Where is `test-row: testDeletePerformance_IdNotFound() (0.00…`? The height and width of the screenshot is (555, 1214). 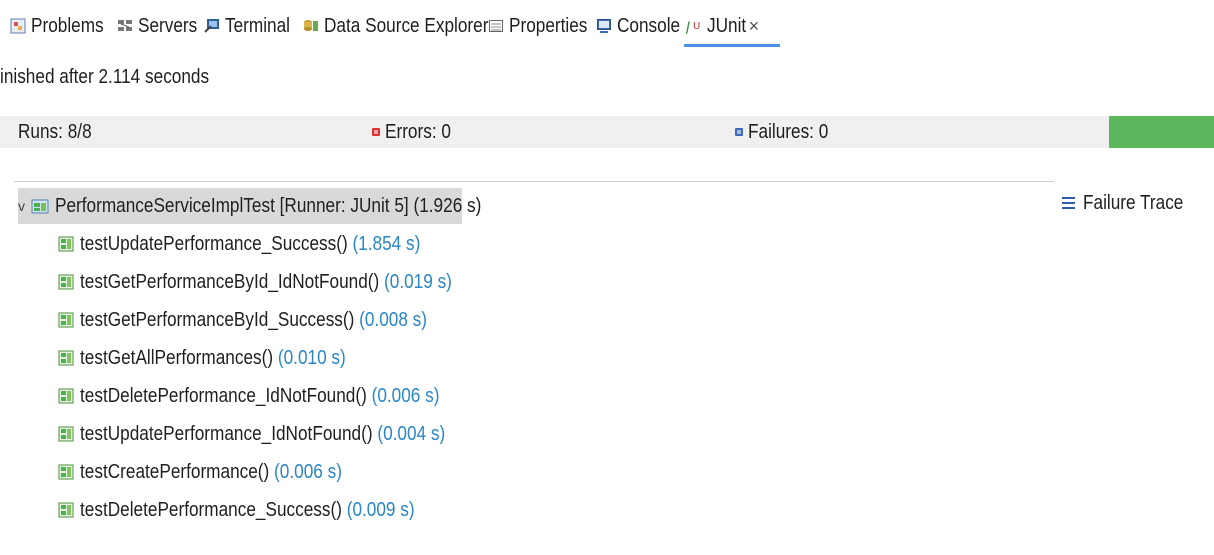 test-row: testDeletePerformance_IdNotFound() (0.00… is located at coordinates (278, 396).